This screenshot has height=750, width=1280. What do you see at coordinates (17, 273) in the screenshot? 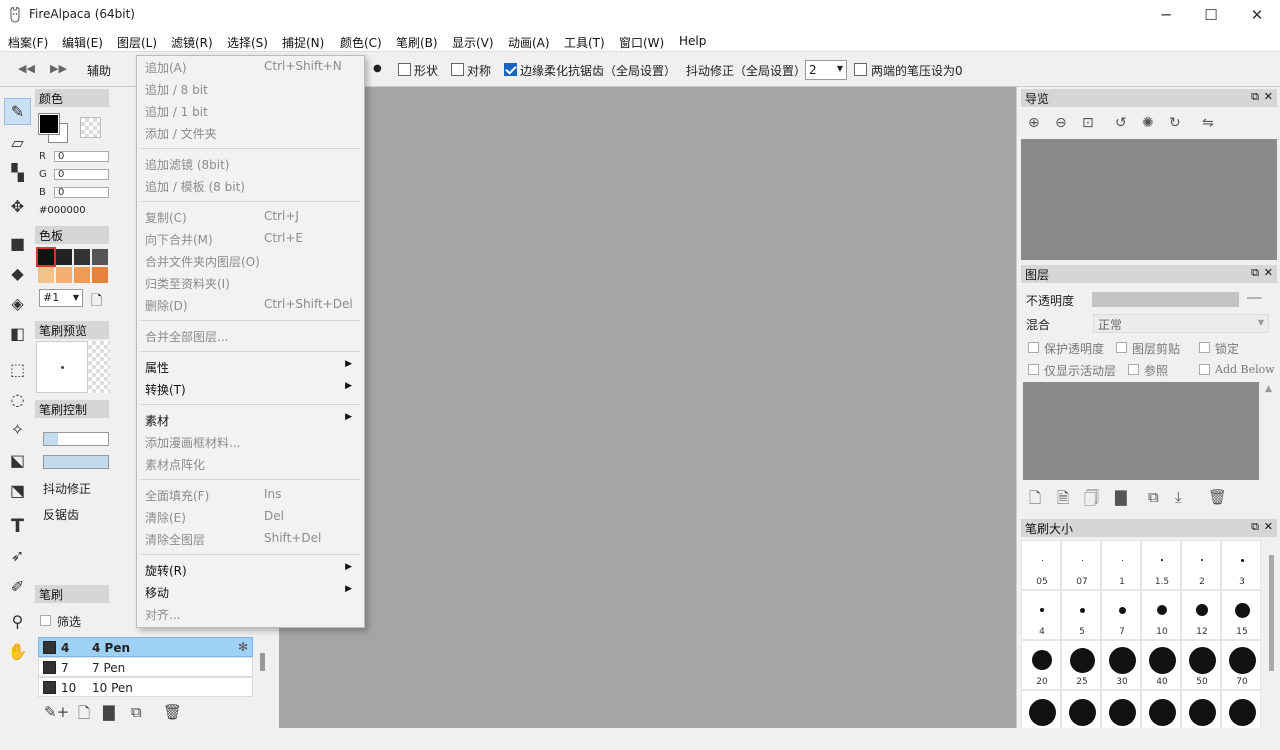
I see `shape-tool-icon: ◆` at bounding box center [17, 273].